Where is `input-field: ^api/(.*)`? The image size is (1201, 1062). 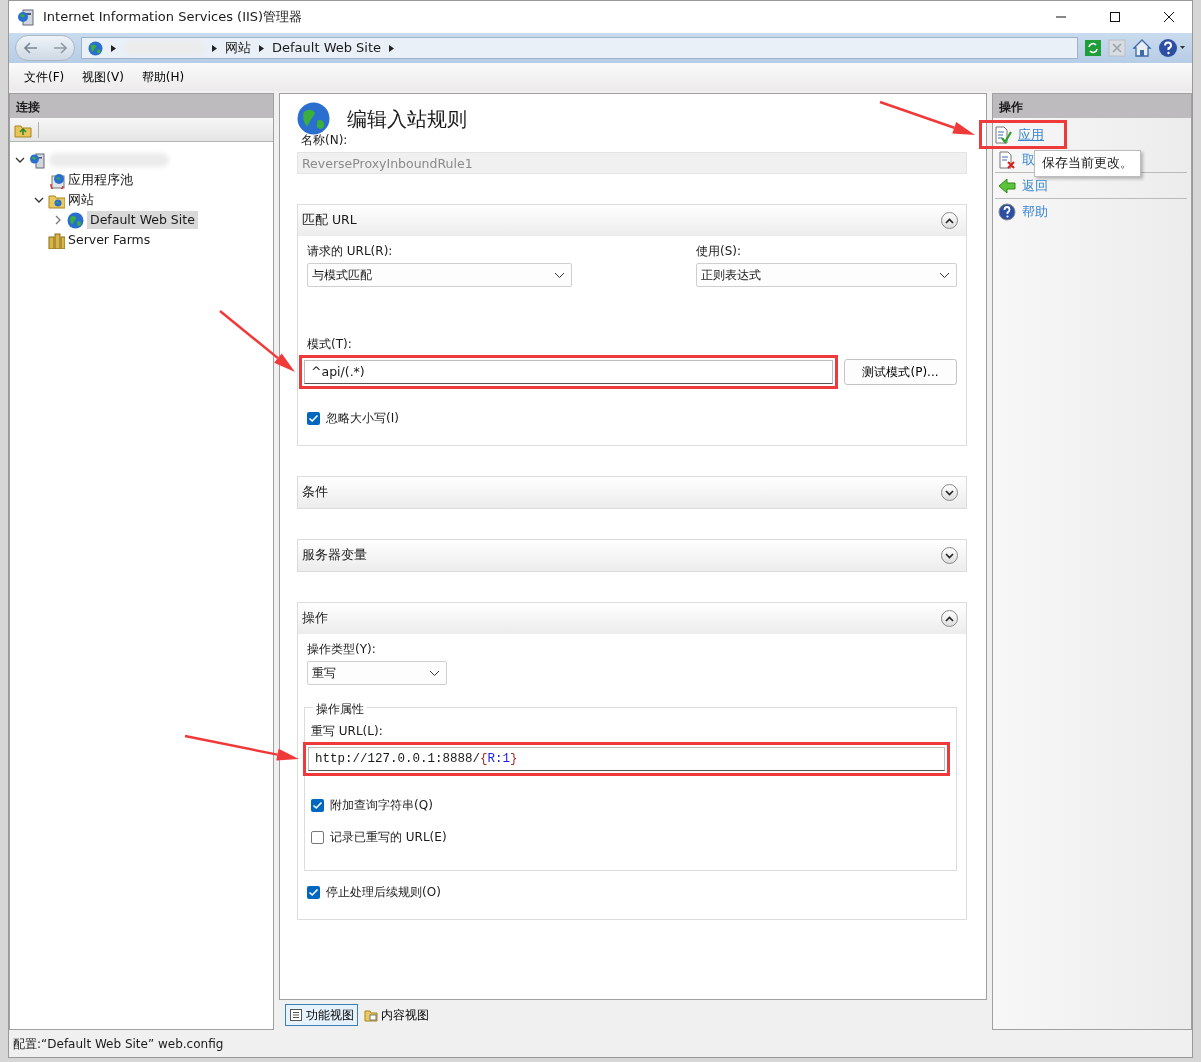
input-field: ^api/(.*) is located at coordinates (568, 372).